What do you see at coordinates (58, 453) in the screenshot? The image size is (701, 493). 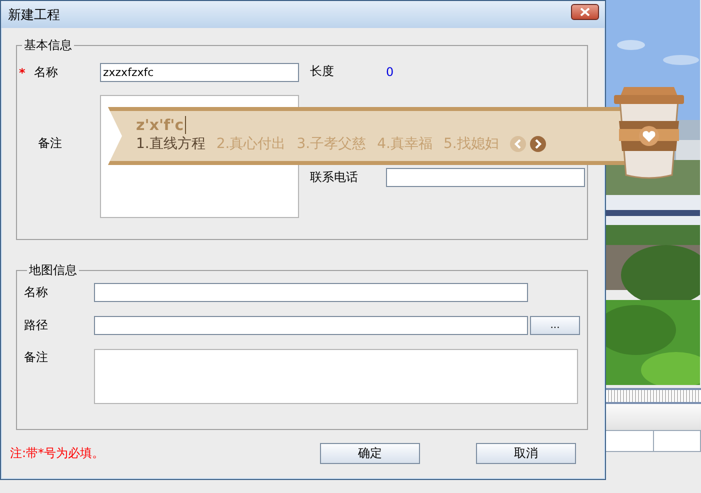 I see `required-note: 注:带*号为必填。` at bounding box center [58, 453].